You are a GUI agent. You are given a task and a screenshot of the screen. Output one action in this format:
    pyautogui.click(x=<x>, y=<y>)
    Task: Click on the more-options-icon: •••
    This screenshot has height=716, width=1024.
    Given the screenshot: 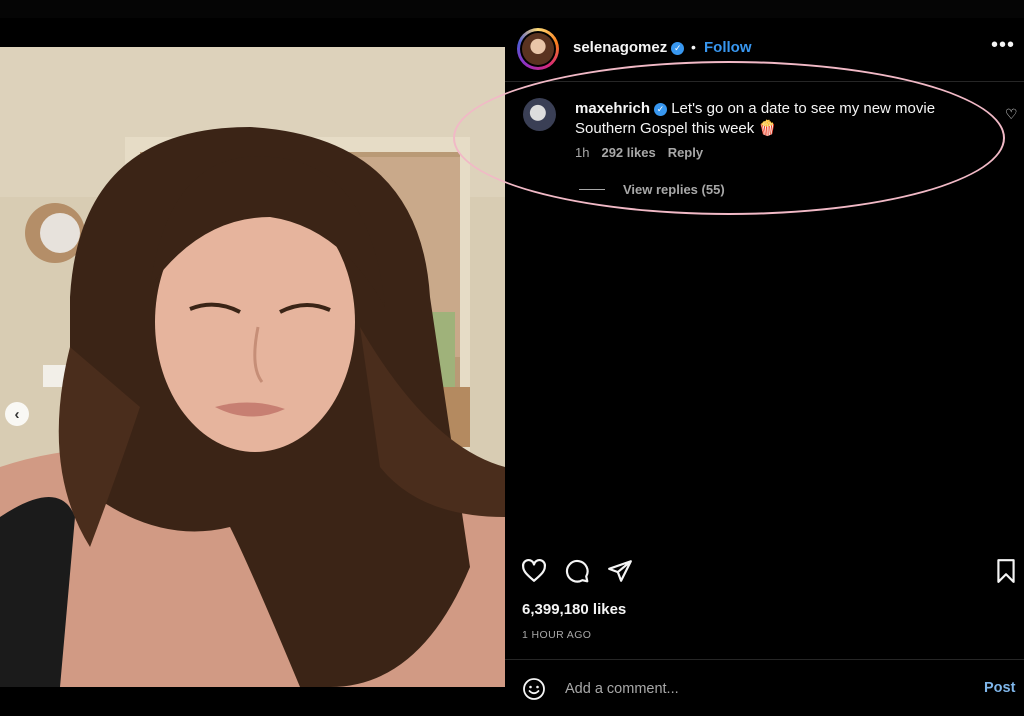 What is the action you would take?
    pyautogui.click(x=1003, y=45)
    